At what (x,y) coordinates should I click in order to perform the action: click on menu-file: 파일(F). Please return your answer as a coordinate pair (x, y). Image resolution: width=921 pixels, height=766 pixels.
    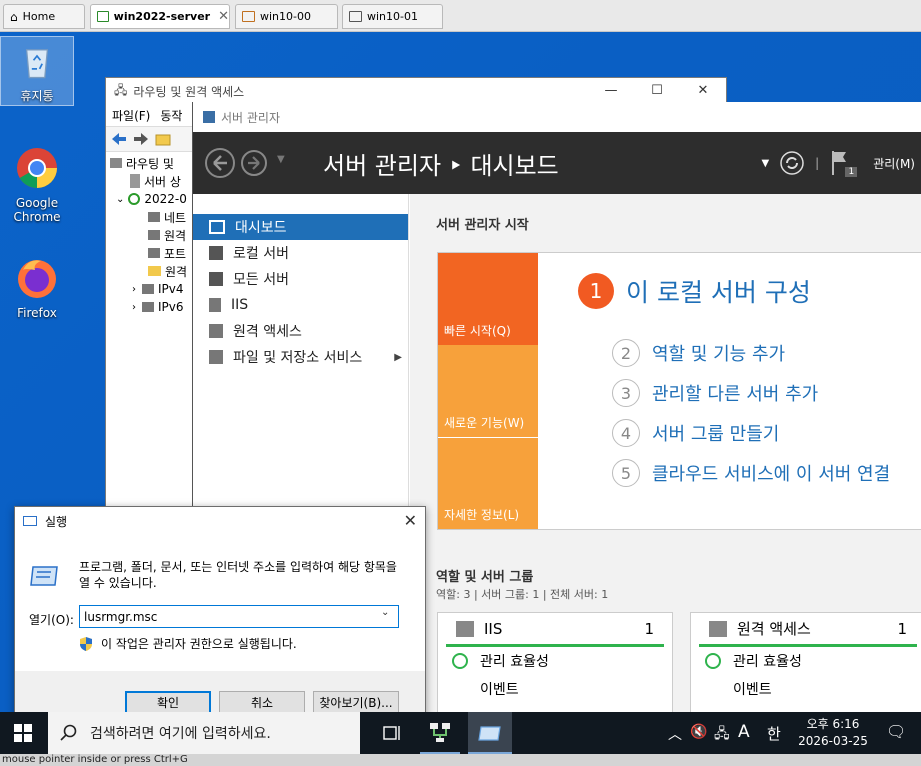
    Looking at the image, I should click on (131, 115).